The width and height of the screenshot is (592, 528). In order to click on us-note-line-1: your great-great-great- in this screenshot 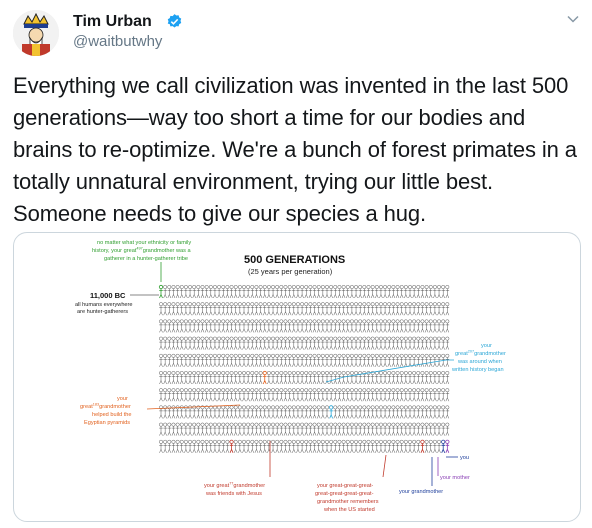, I will do `click(345, 486)`.